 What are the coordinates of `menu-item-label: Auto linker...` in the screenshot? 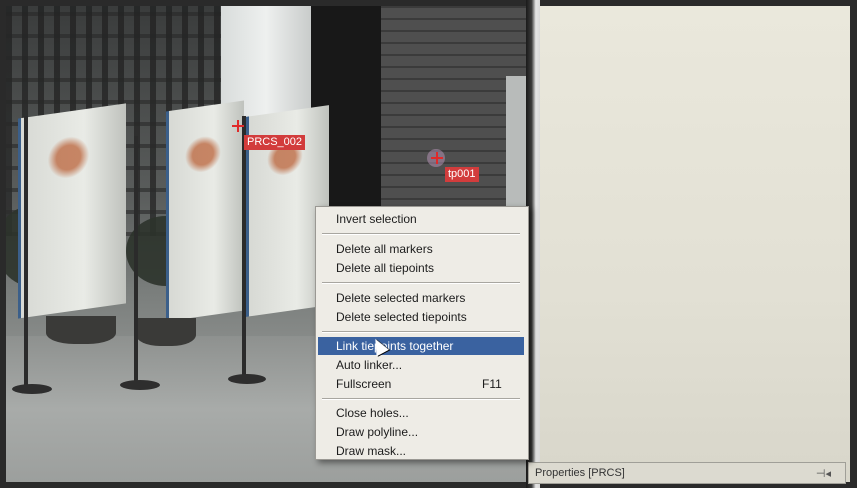 It's located at (369, 365).